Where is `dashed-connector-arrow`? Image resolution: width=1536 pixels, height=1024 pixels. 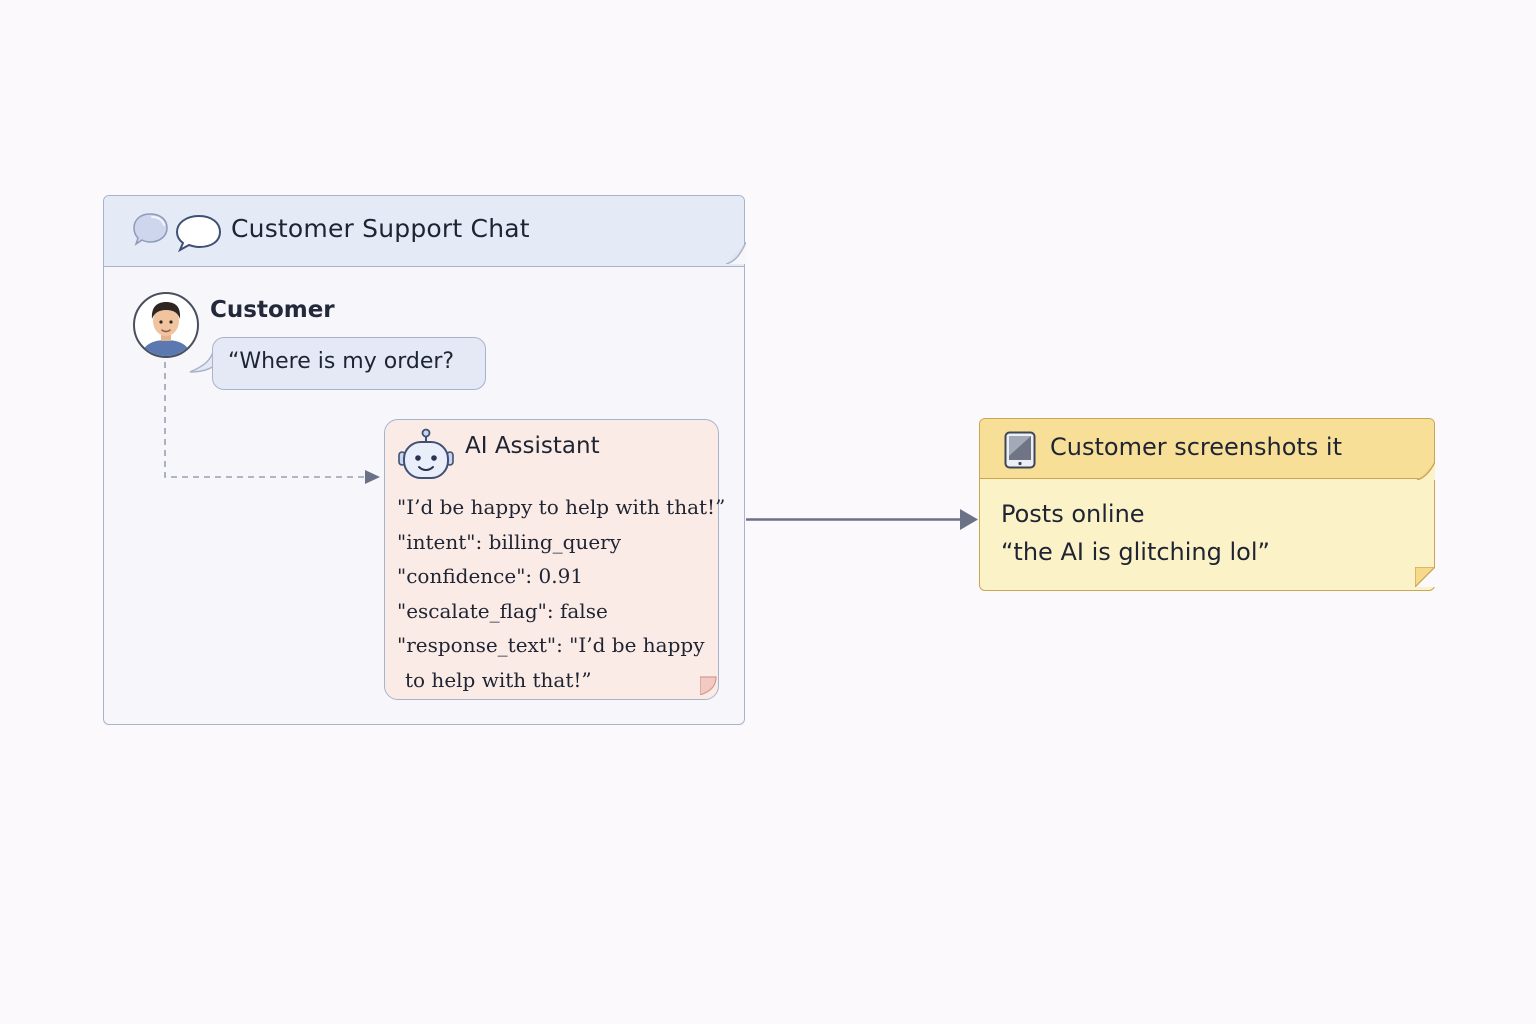
dashed-connector-arrow is located at coordinates (274, 427).